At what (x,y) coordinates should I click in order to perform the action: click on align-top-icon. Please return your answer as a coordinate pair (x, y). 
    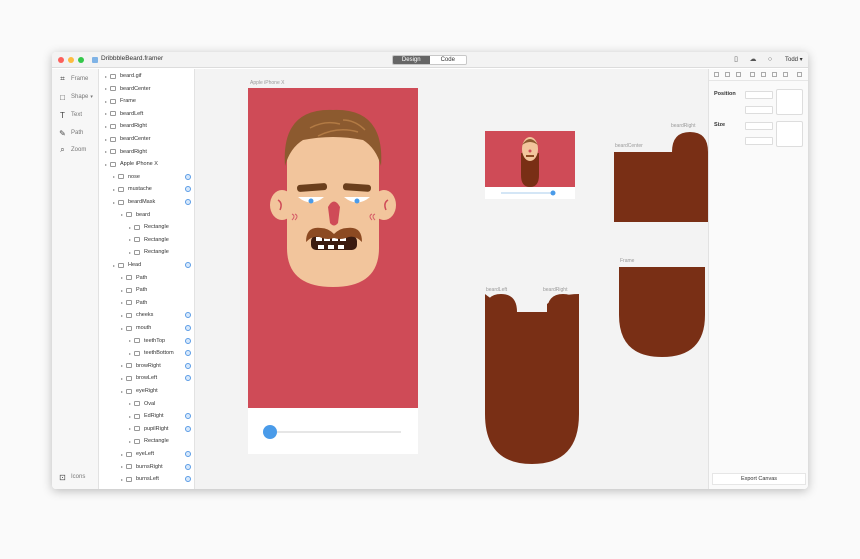
    Looking at the image, I should click on (763, 74).